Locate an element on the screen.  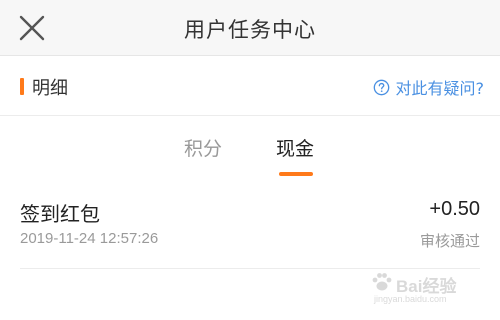
paw-icon is located at coordinates (382, 282).